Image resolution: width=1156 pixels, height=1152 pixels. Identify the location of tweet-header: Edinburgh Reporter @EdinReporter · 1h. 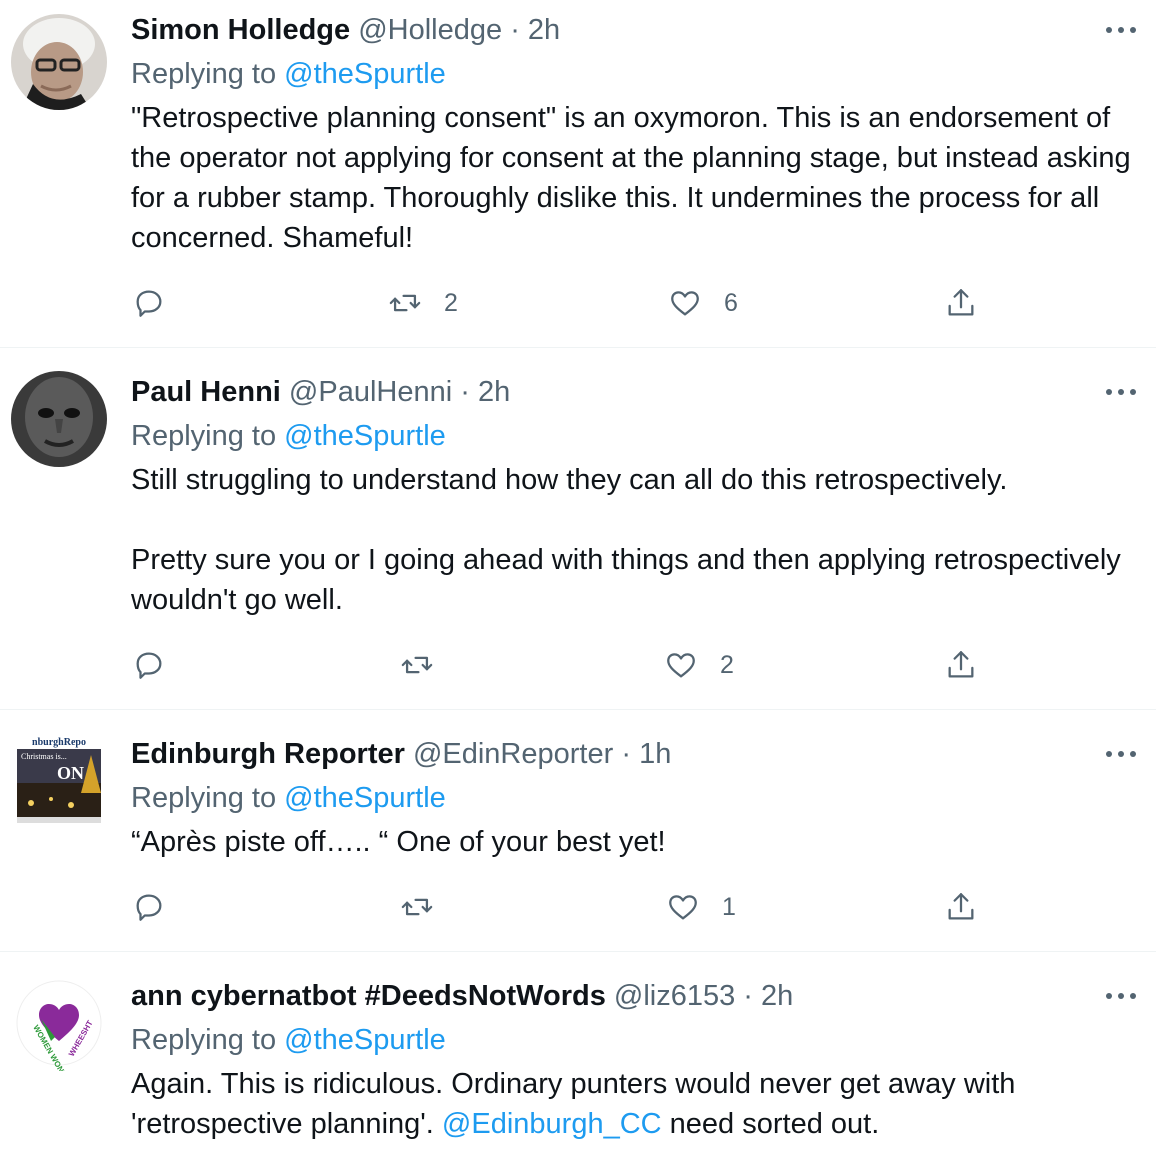
(401, 754).